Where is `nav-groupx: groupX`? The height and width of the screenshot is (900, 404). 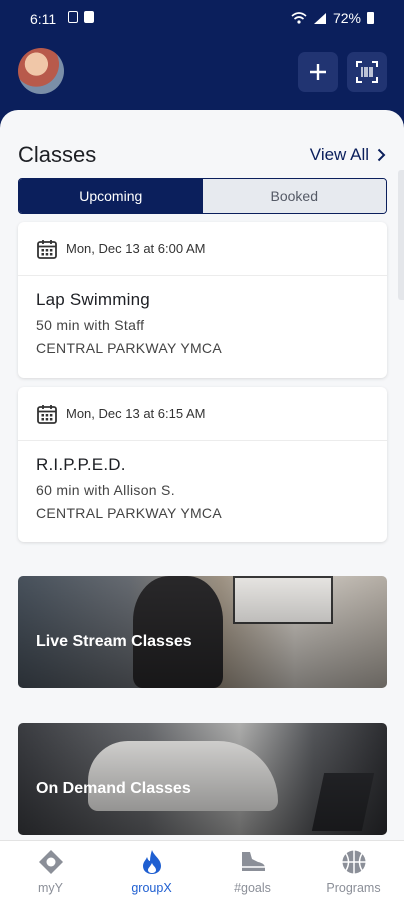 nav-groupx: groupX is located at coordinates (151, 870).